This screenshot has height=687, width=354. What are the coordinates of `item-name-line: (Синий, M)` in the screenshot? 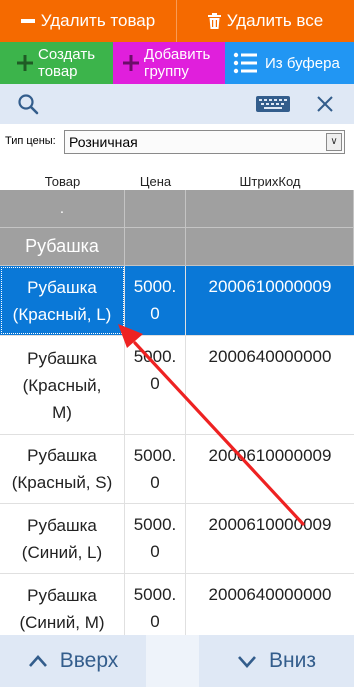 It's located at (62, 622).